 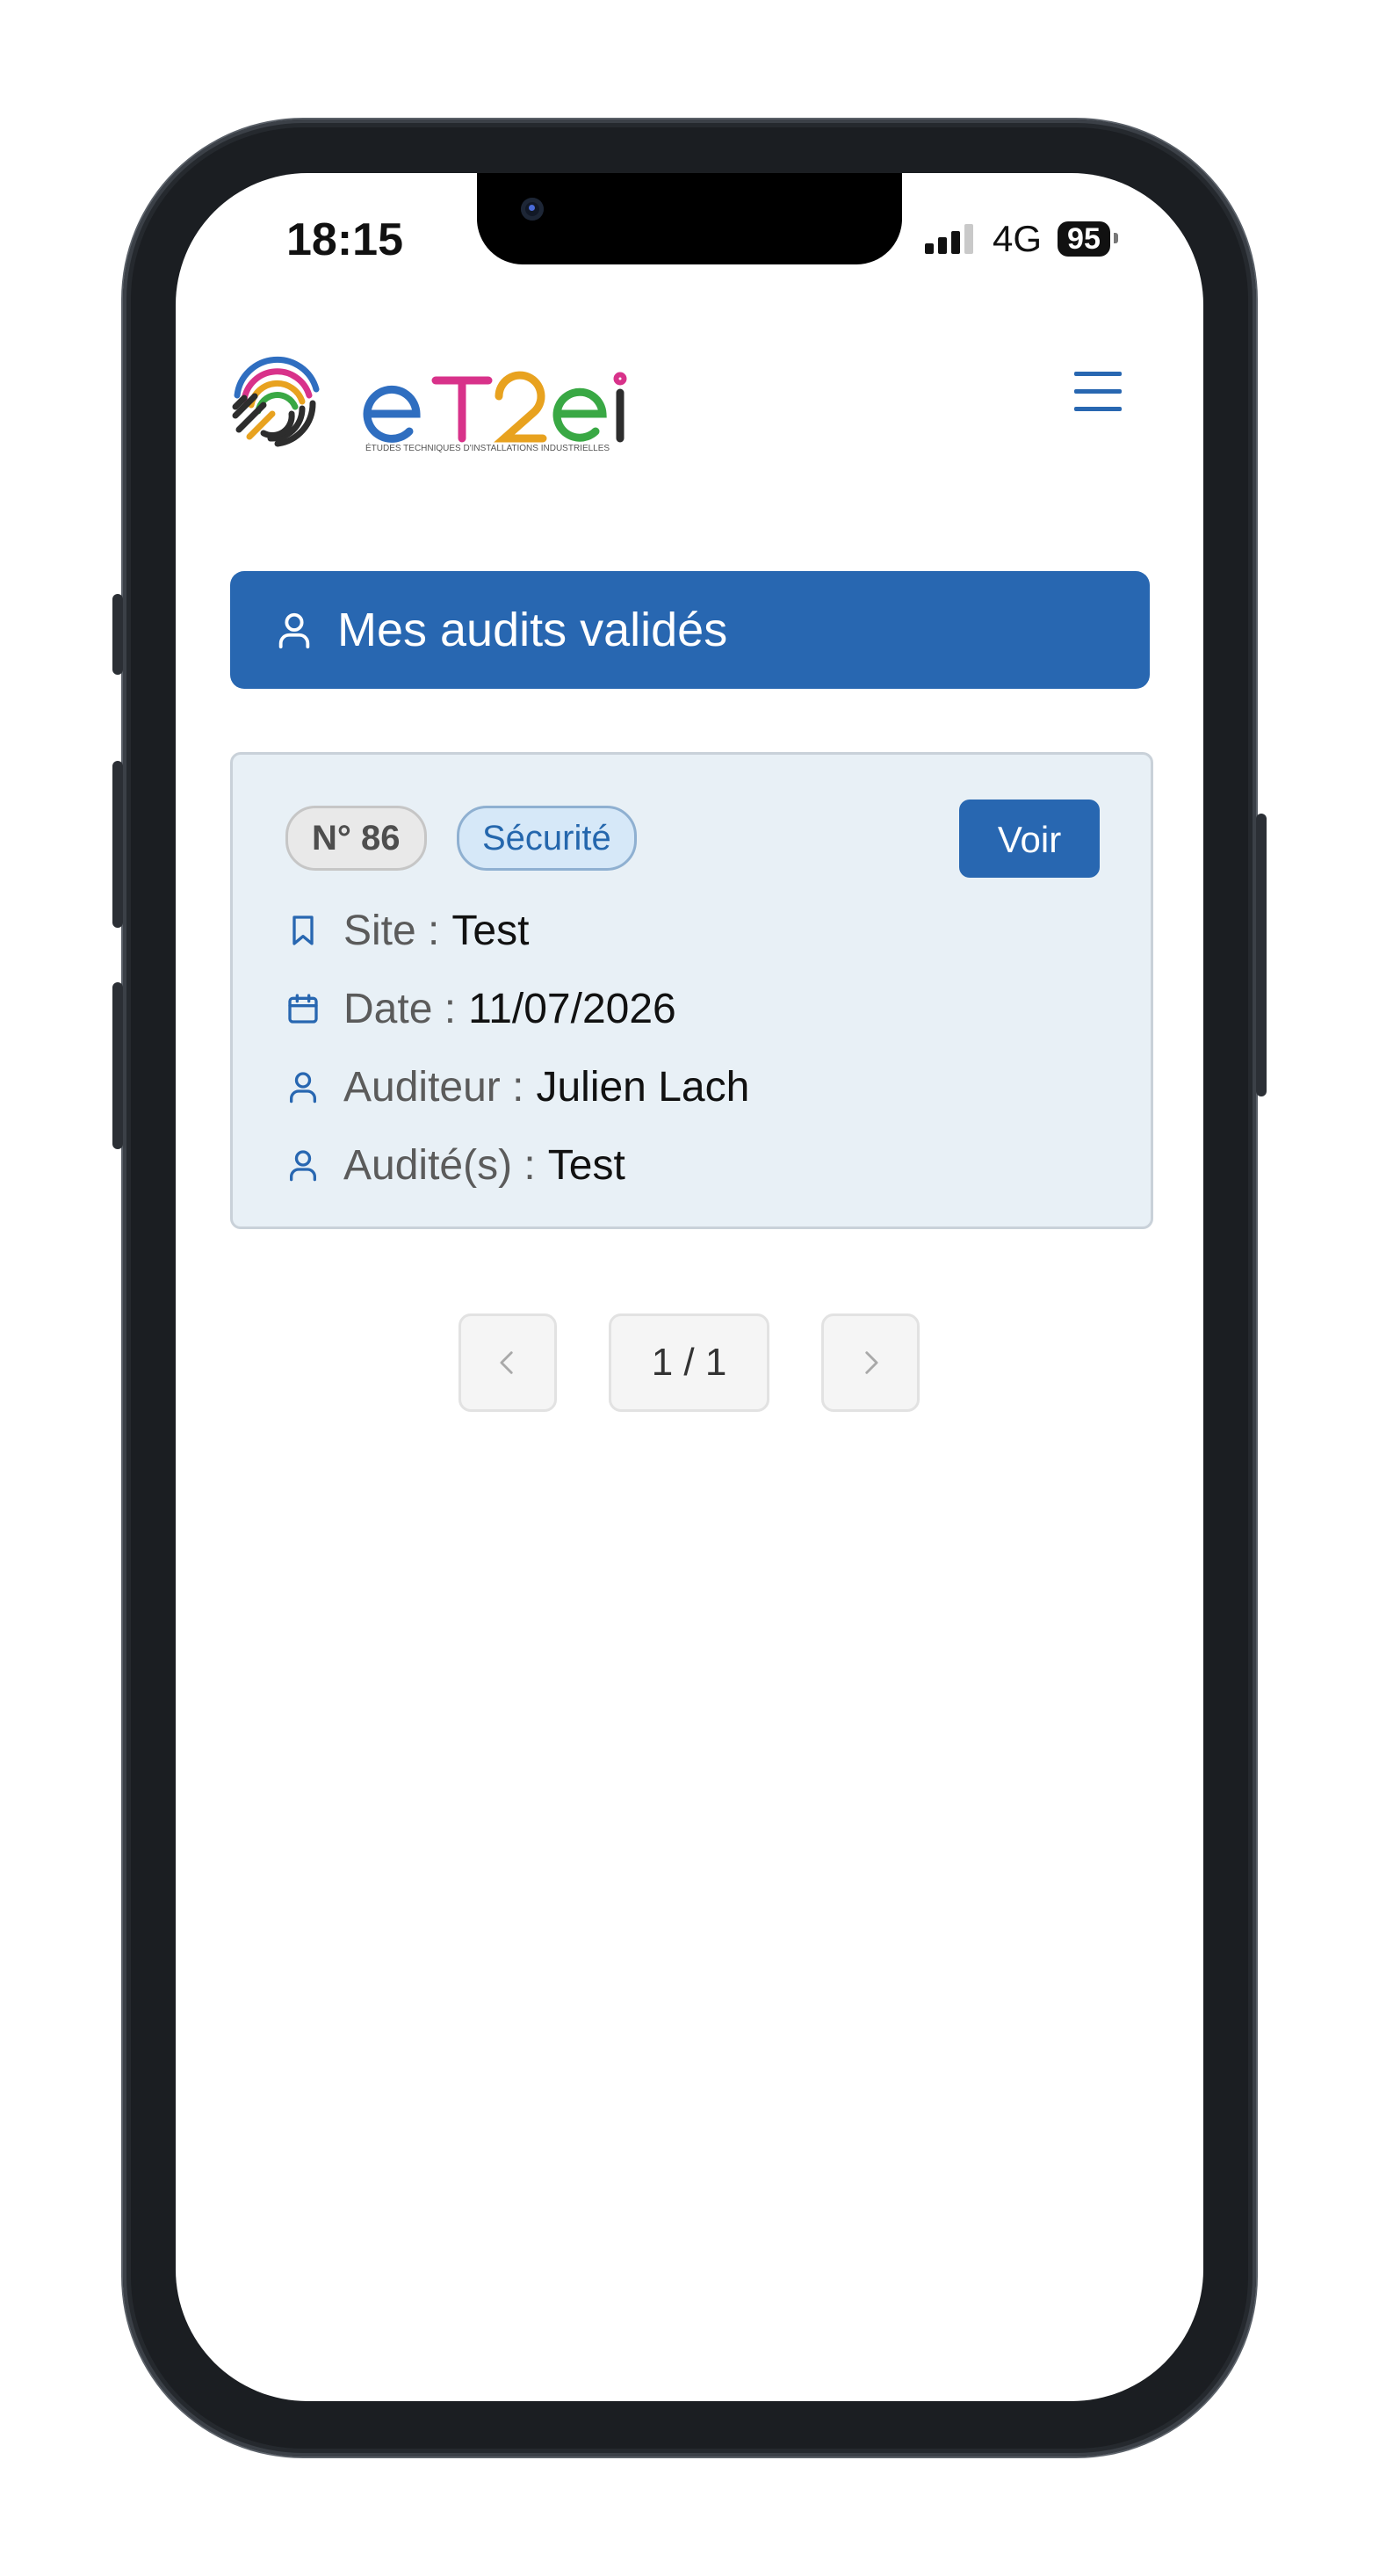 What do you see at coordinates (572, 1008) in the screenshot?
I see `date-value: 11/07/2026` at bounding box center [572, 1008].